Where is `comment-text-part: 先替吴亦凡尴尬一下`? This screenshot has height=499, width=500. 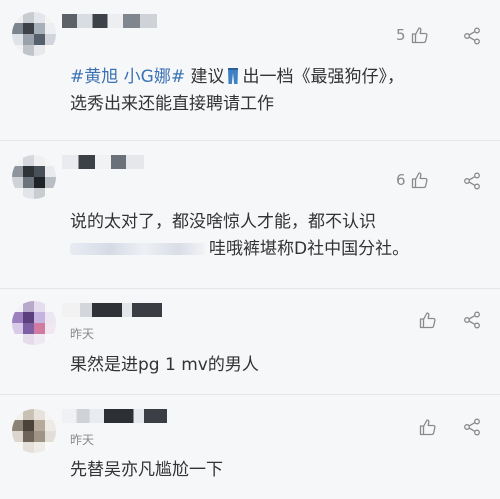
comment-text-part: 先替吴亦凡尴尬一下 is located at coordinates (146, 470).